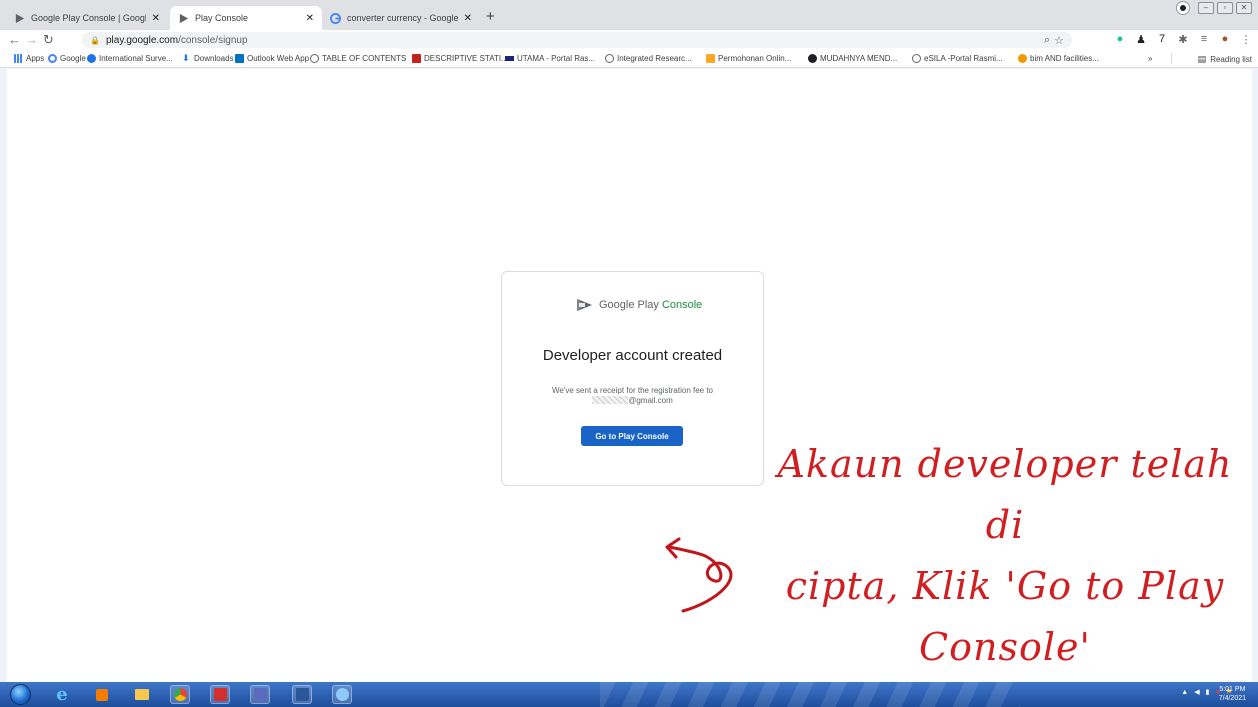 This screenshot has height=707, width=1258. Describe the element at coordinates (1022, 58) in the screenshot. I see `bim-icon` at that location.